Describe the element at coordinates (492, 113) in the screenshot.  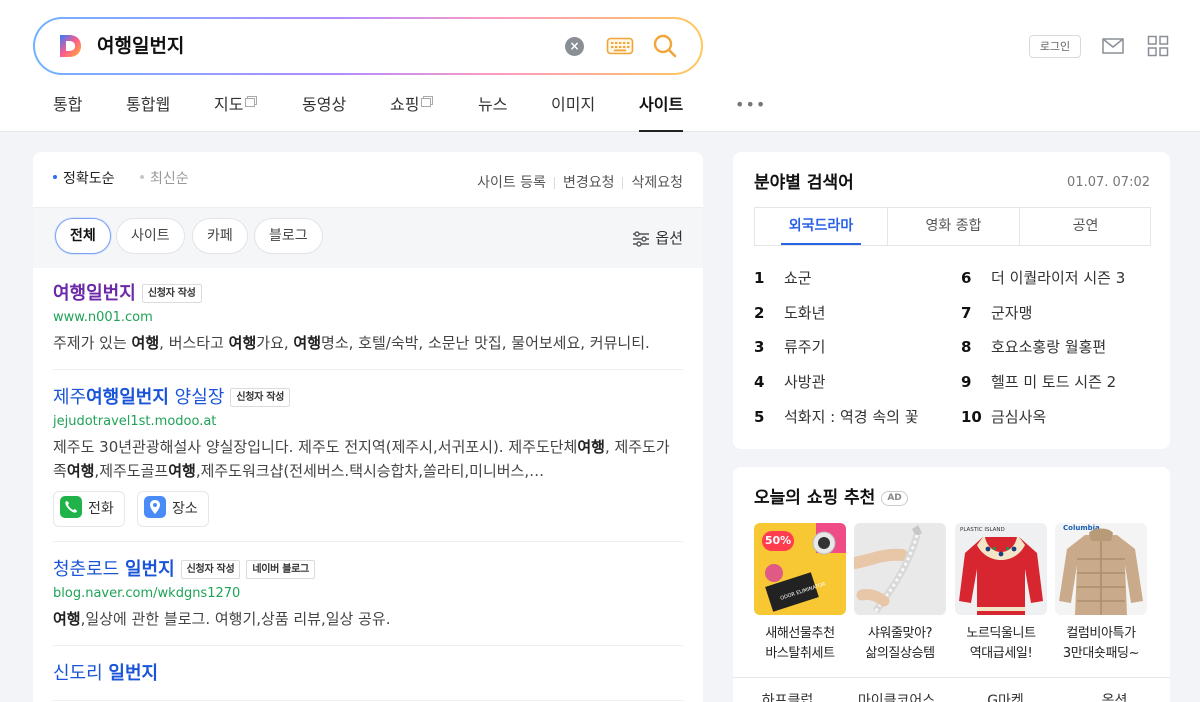
I see `tab-news: 뉴스` at that location.